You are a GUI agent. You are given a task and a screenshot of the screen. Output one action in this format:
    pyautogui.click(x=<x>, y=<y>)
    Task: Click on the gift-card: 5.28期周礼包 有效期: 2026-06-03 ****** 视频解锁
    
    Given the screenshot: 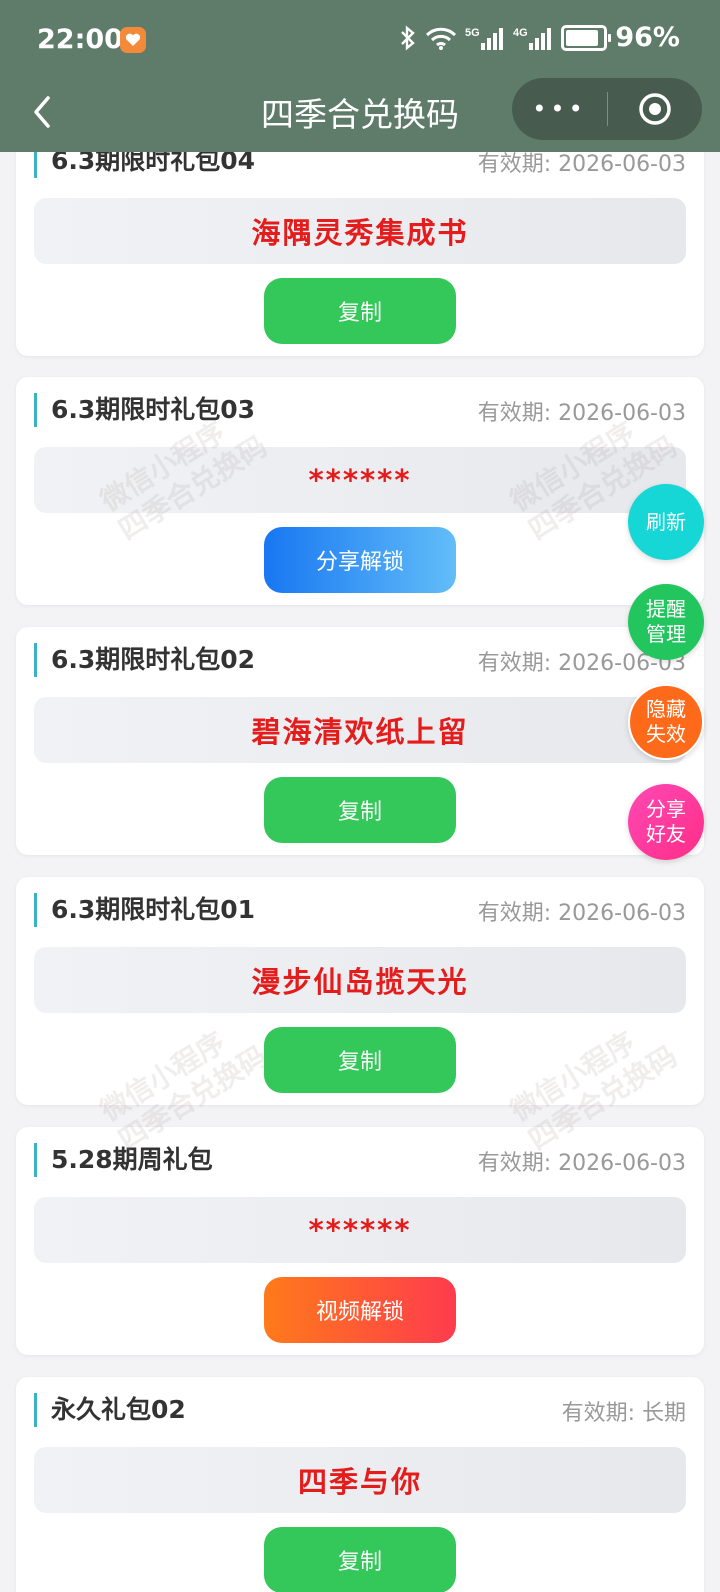 What is the action you would take?
    pyautogui.click(x=360, y=1241)
    